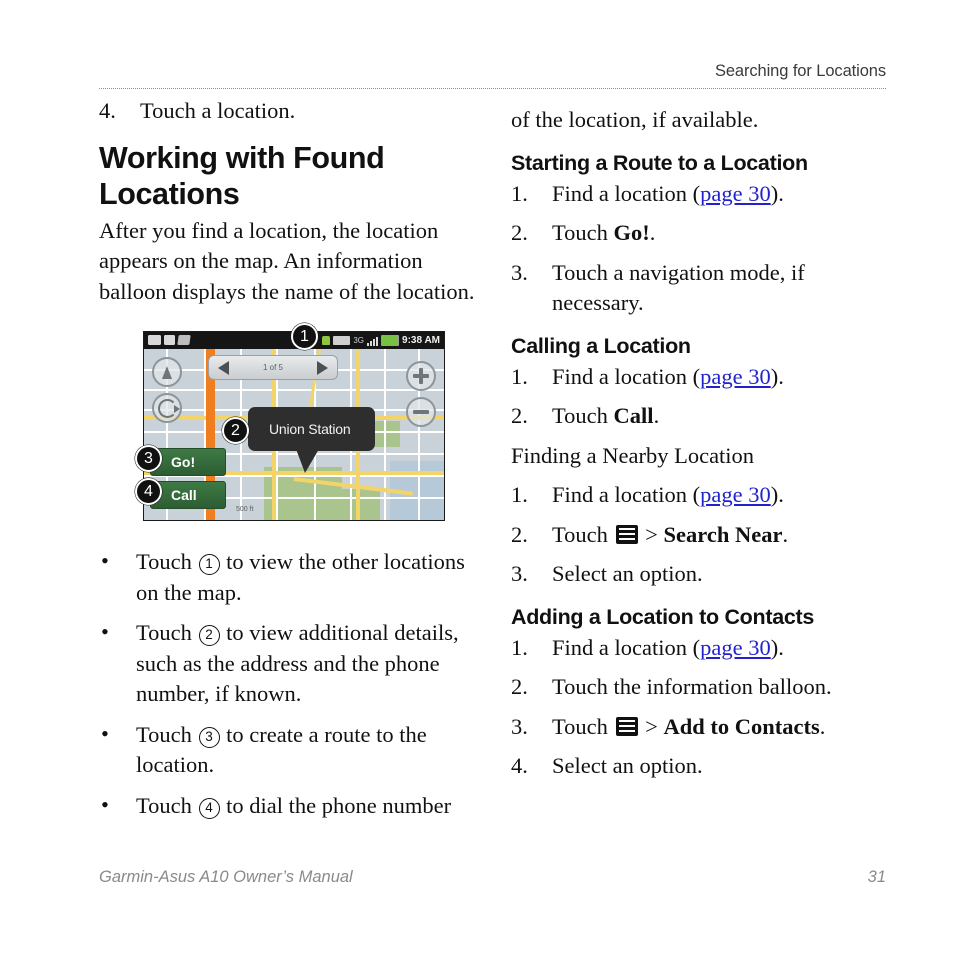 The image size is (954, 954). I want to click on list-item: 3. Select an option., so click(704, 574).